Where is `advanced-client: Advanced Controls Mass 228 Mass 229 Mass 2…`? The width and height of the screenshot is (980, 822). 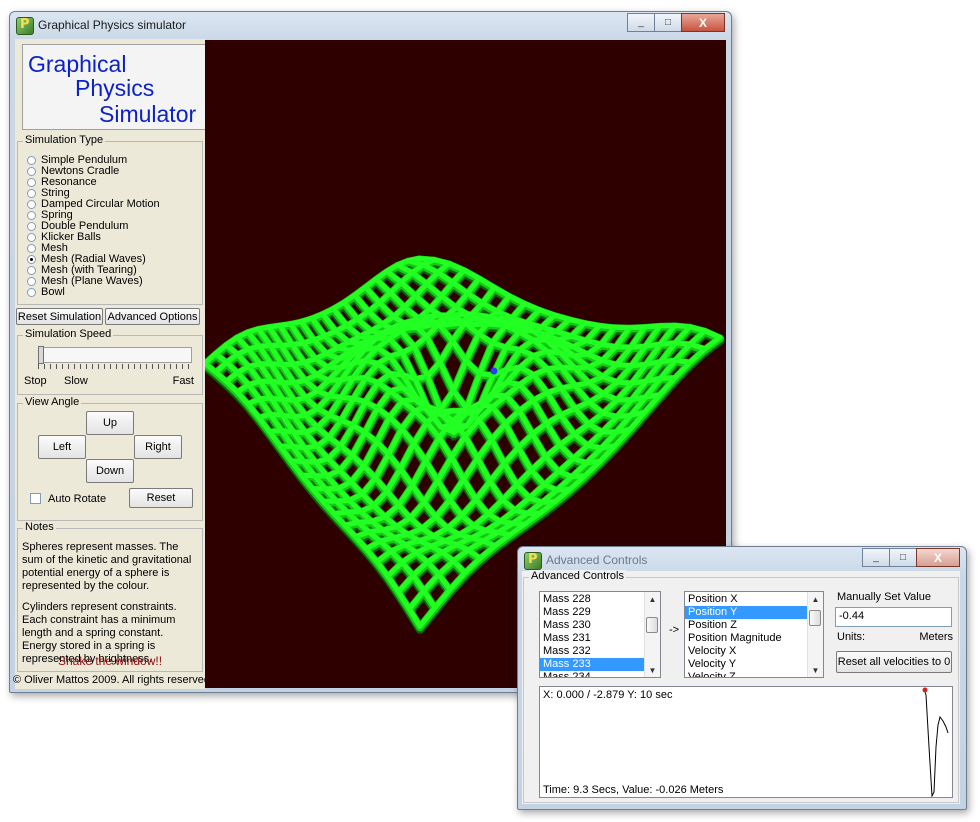 advanced-client: Advanced Controls Mass 228 Mass 229 Mass 2… is located at coordinates (741, 687).